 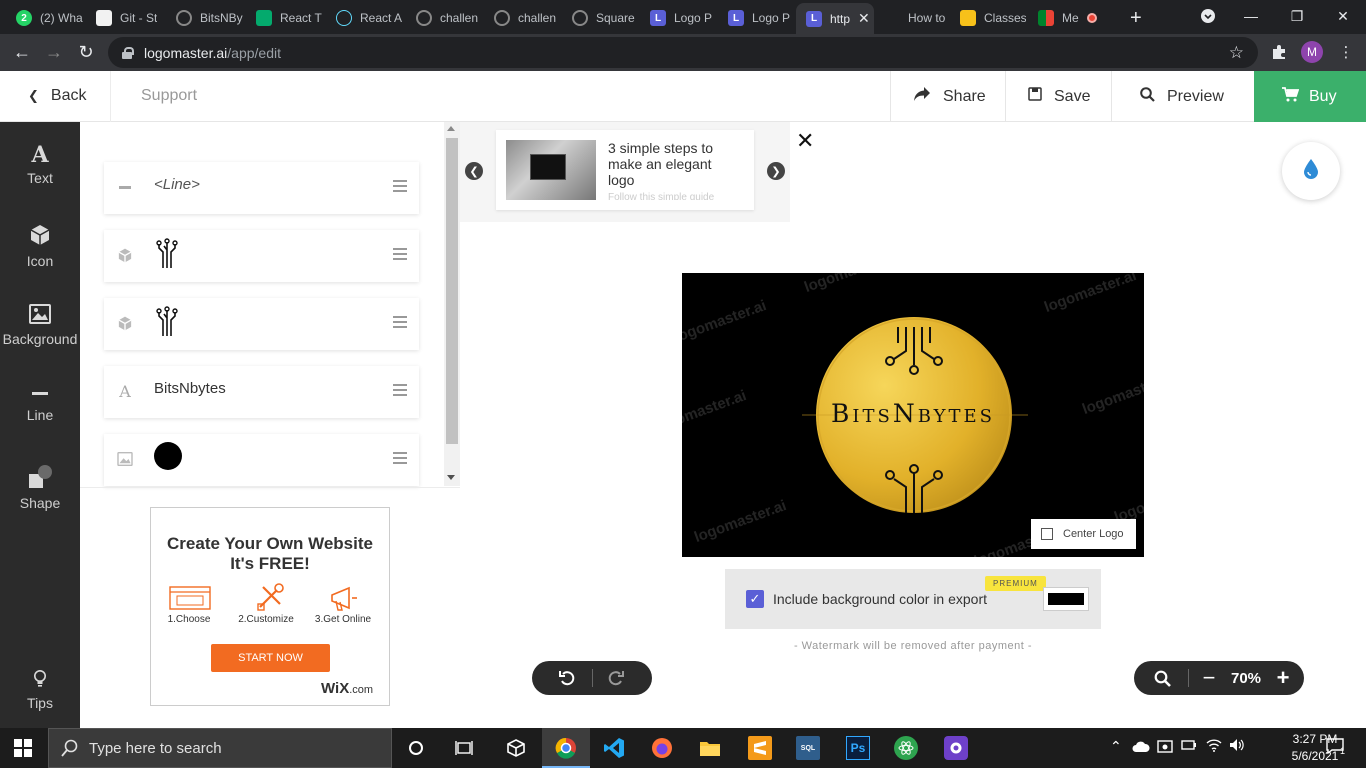 I want to click on taskbar-search-input: Type here to search, so click(x=220, y=748).